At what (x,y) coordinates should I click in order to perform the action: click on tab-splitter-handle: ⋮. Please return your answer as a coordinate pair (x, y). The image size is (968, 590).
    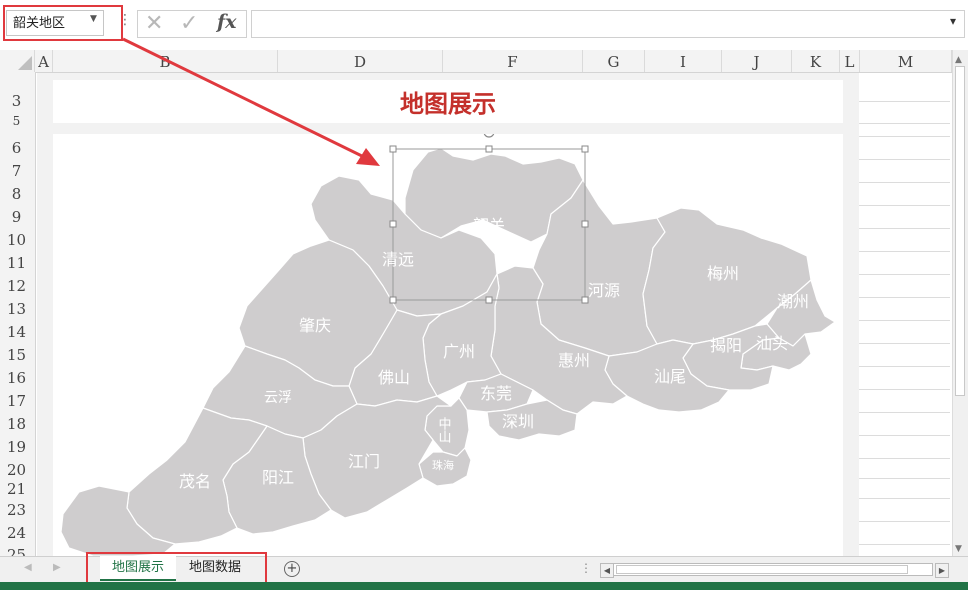
    Looking at the image, I should click on (586, 568).